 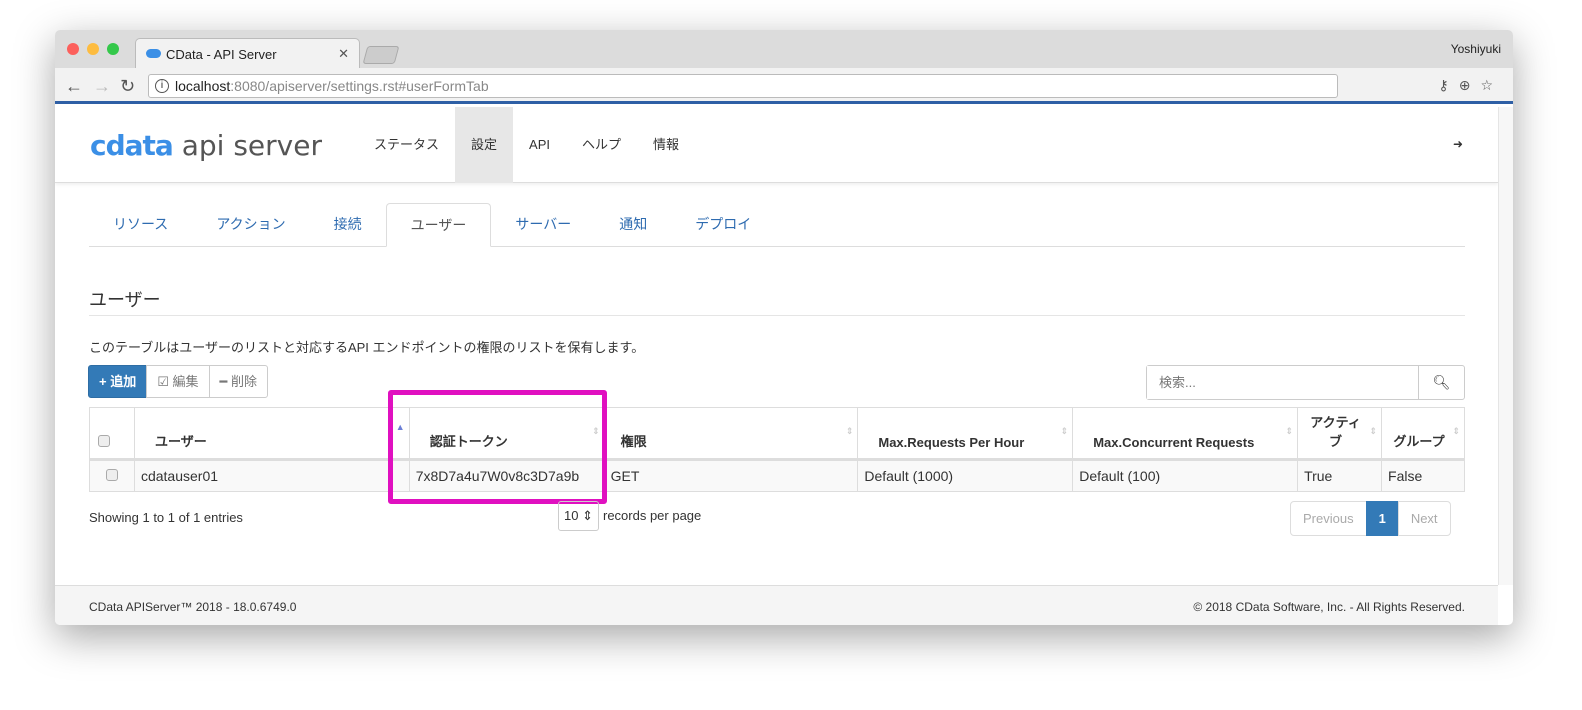 I want to click on row-checkbox, so click(x=111, y=475).